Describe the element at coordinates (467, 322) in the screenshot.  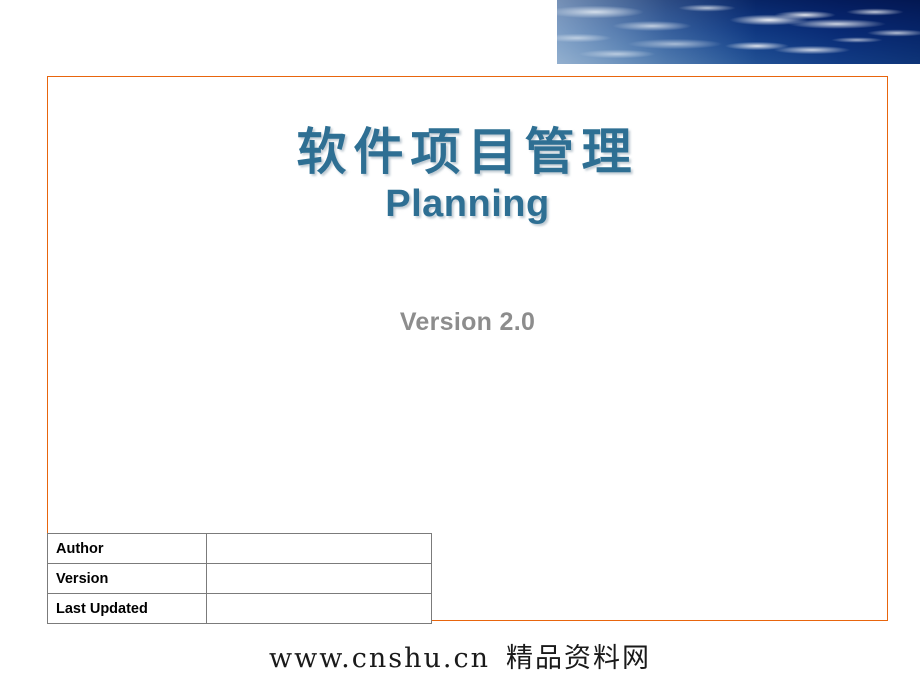
I see `version-label: Version 2.0` at that location.